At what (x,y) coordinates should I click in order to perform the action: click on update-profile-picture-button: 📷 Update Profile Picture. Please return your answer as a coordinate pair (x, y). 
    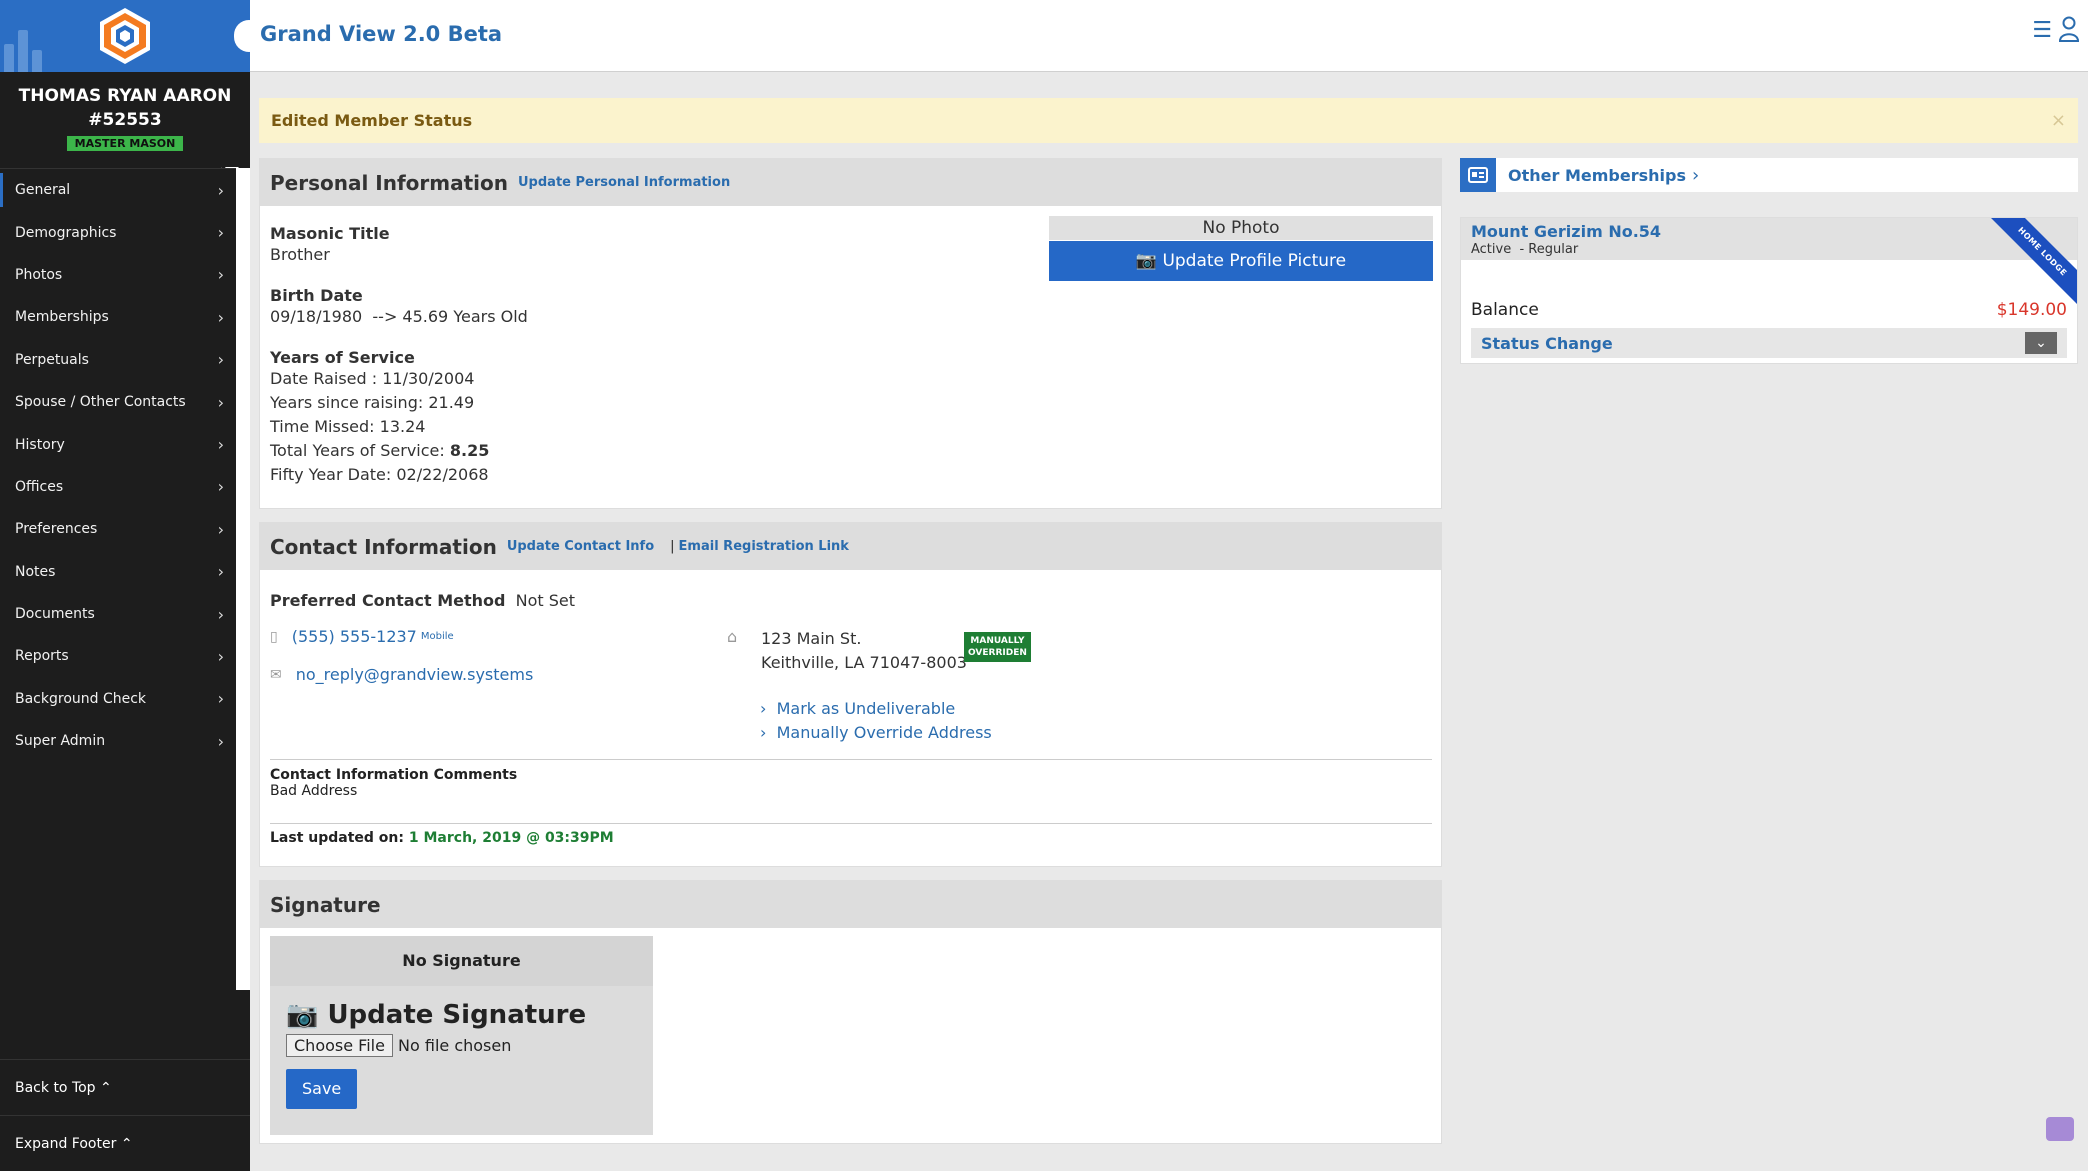
    Looking at the image, I should click on (1241, 261).